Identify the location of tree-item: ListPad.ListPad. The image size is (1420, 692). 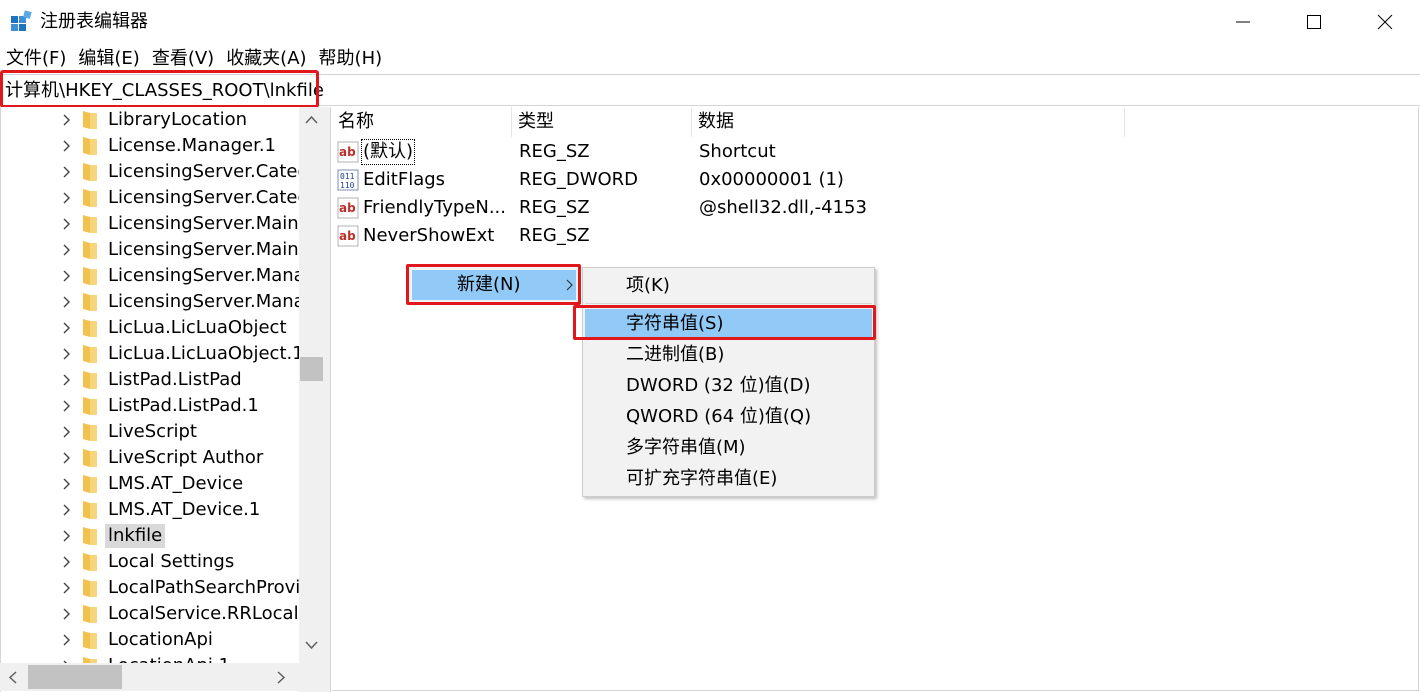
(151, 380).